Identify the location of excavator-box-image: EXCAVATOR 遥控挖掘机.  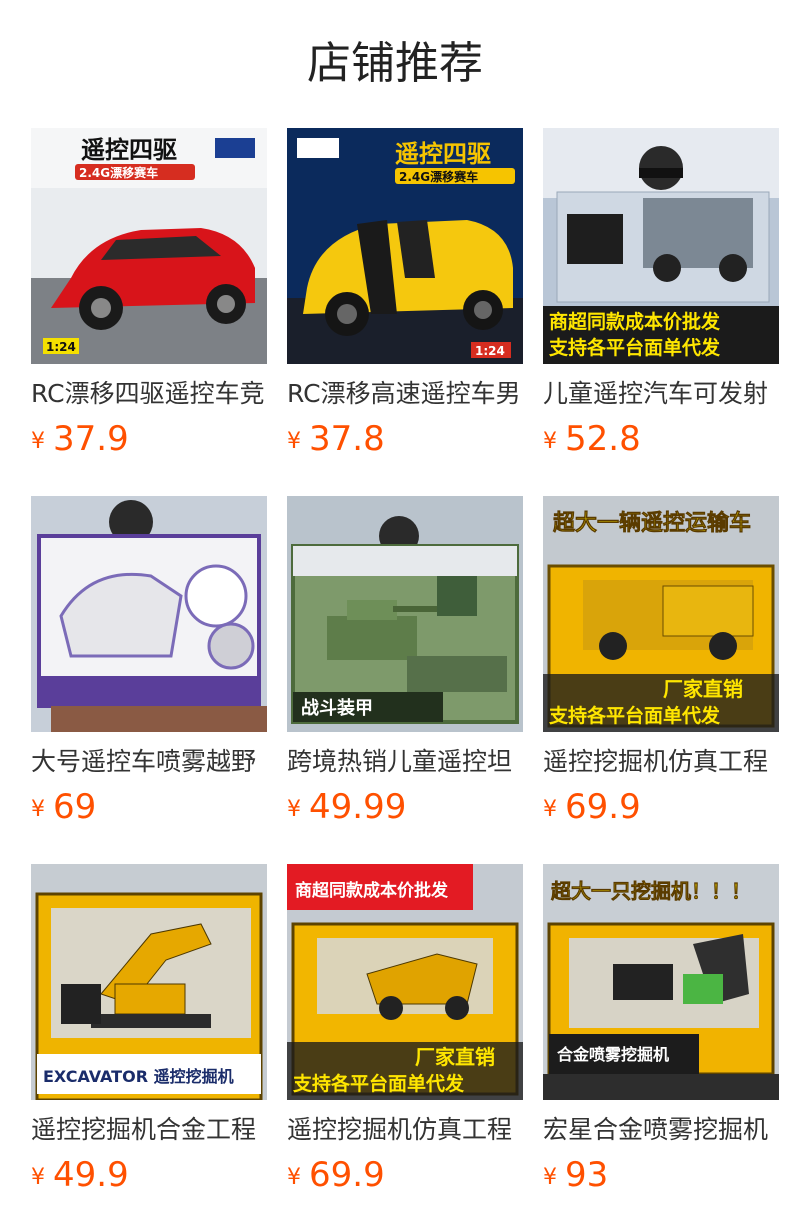
(149, 982).